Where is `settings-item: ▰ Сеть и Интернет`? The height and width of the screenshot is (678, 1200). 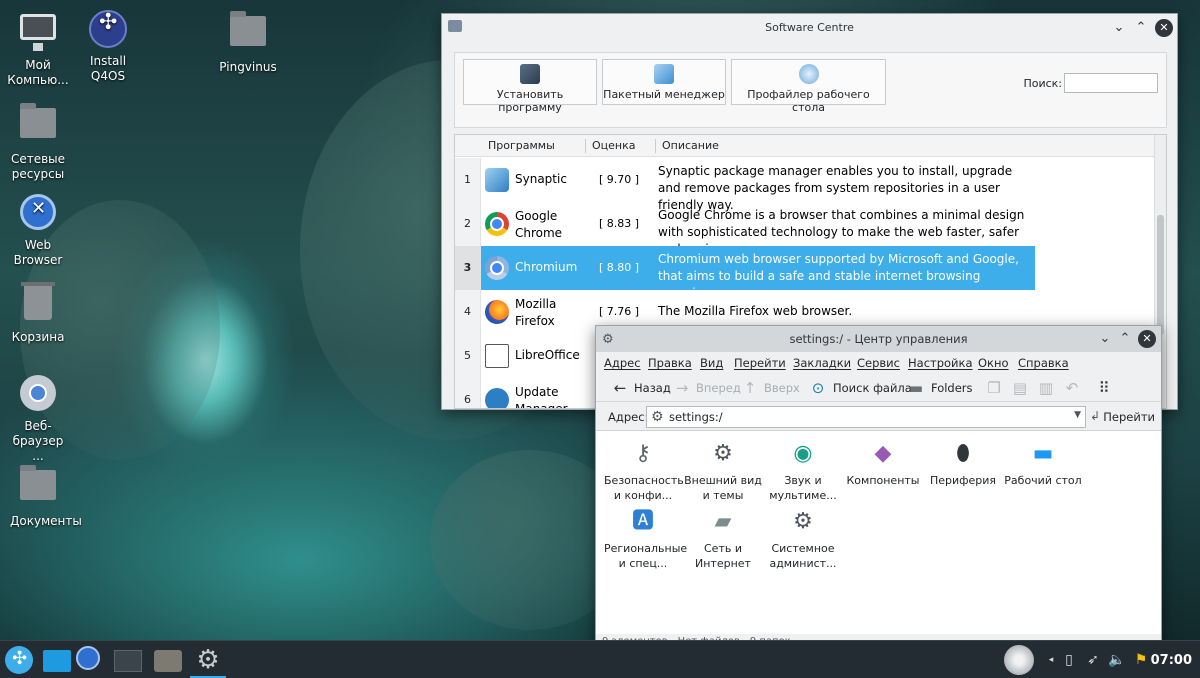
settings-item: ▰ Сеть и Интернет is located at coordinates (723, 540).